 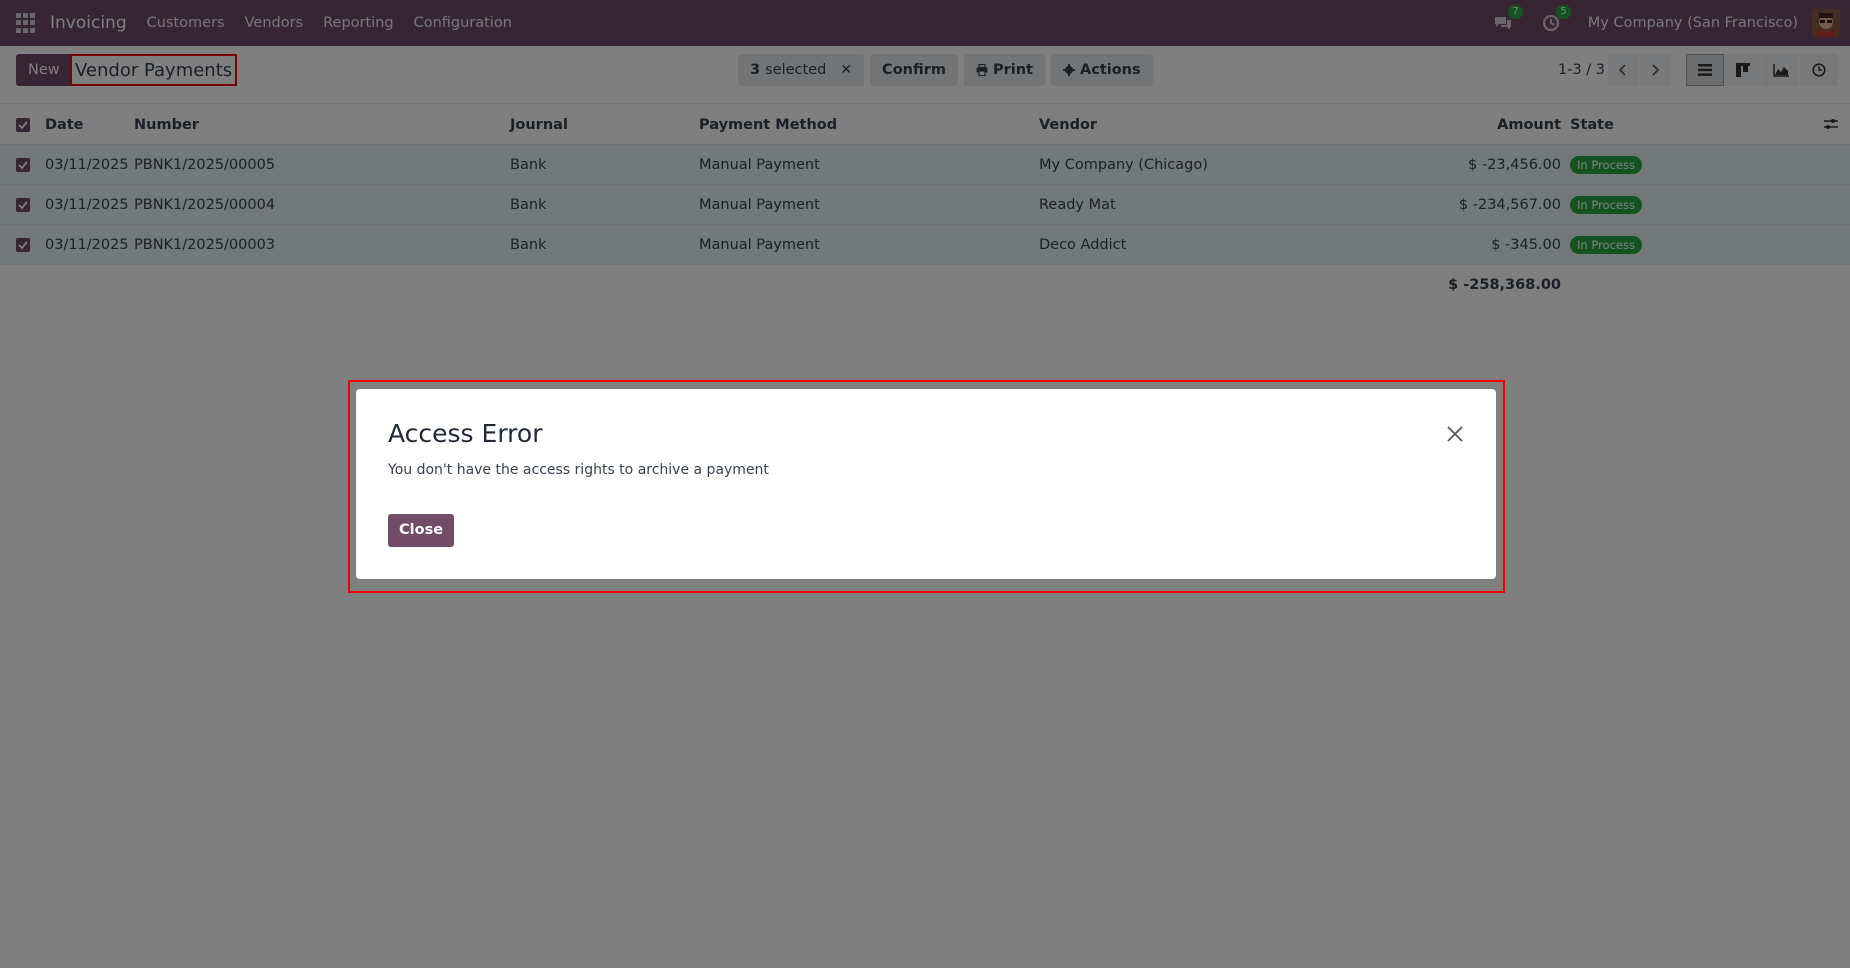 I want to click on close-icon, so click(x=1455, y=434).